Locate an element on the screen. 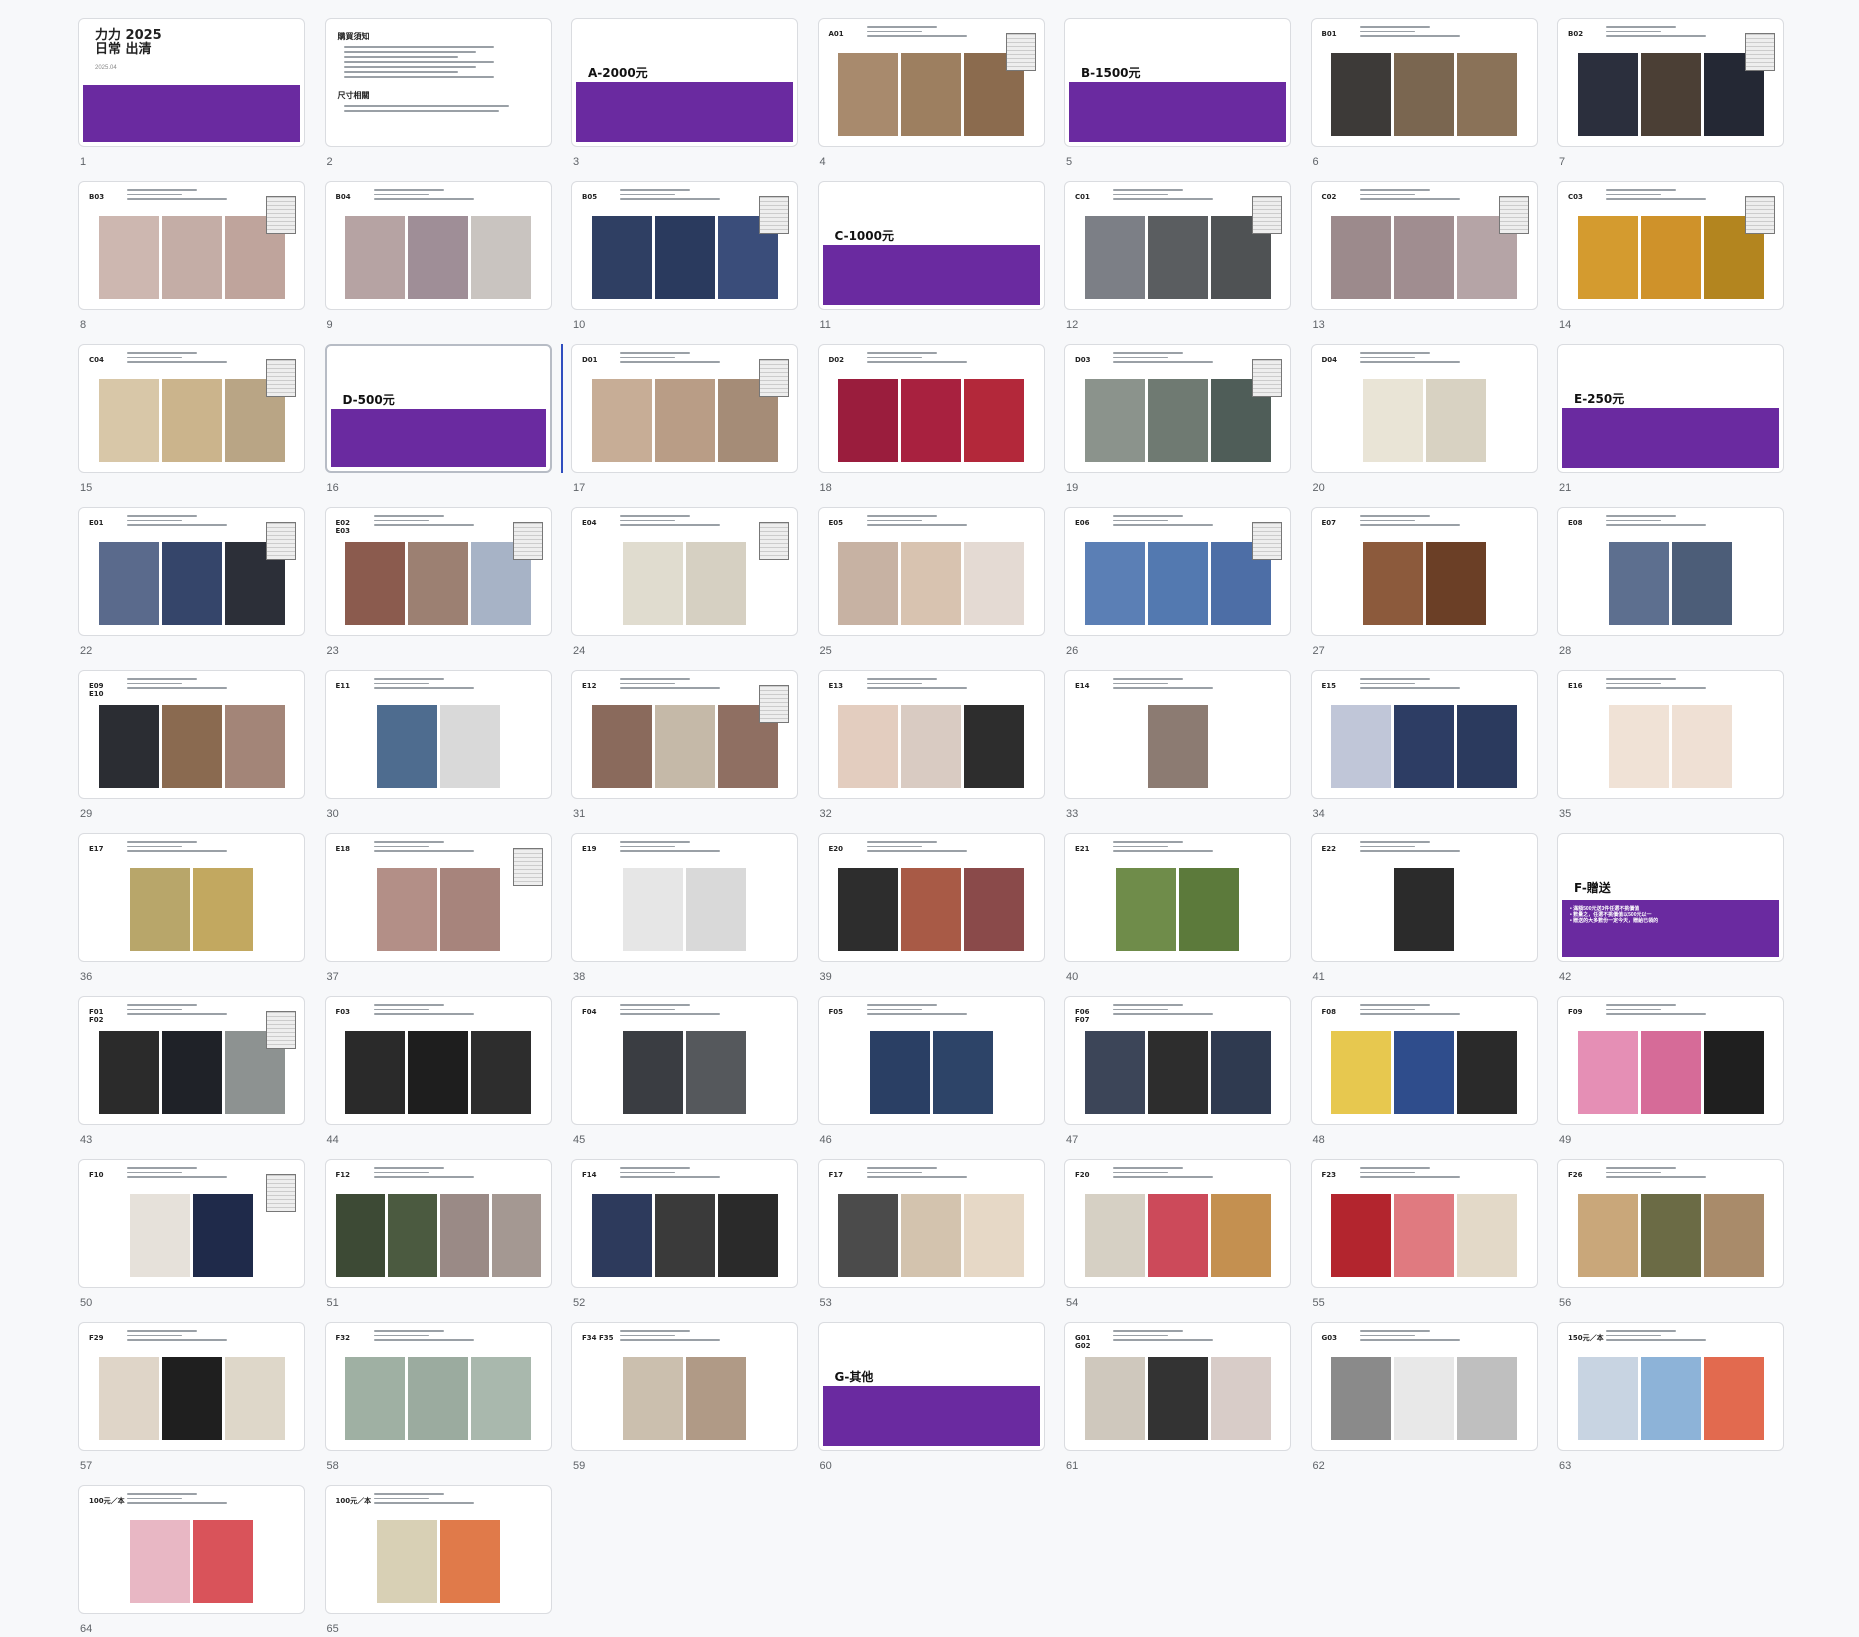  slide-thumbnail: E02 E03 is located at coordinates (438, 571).